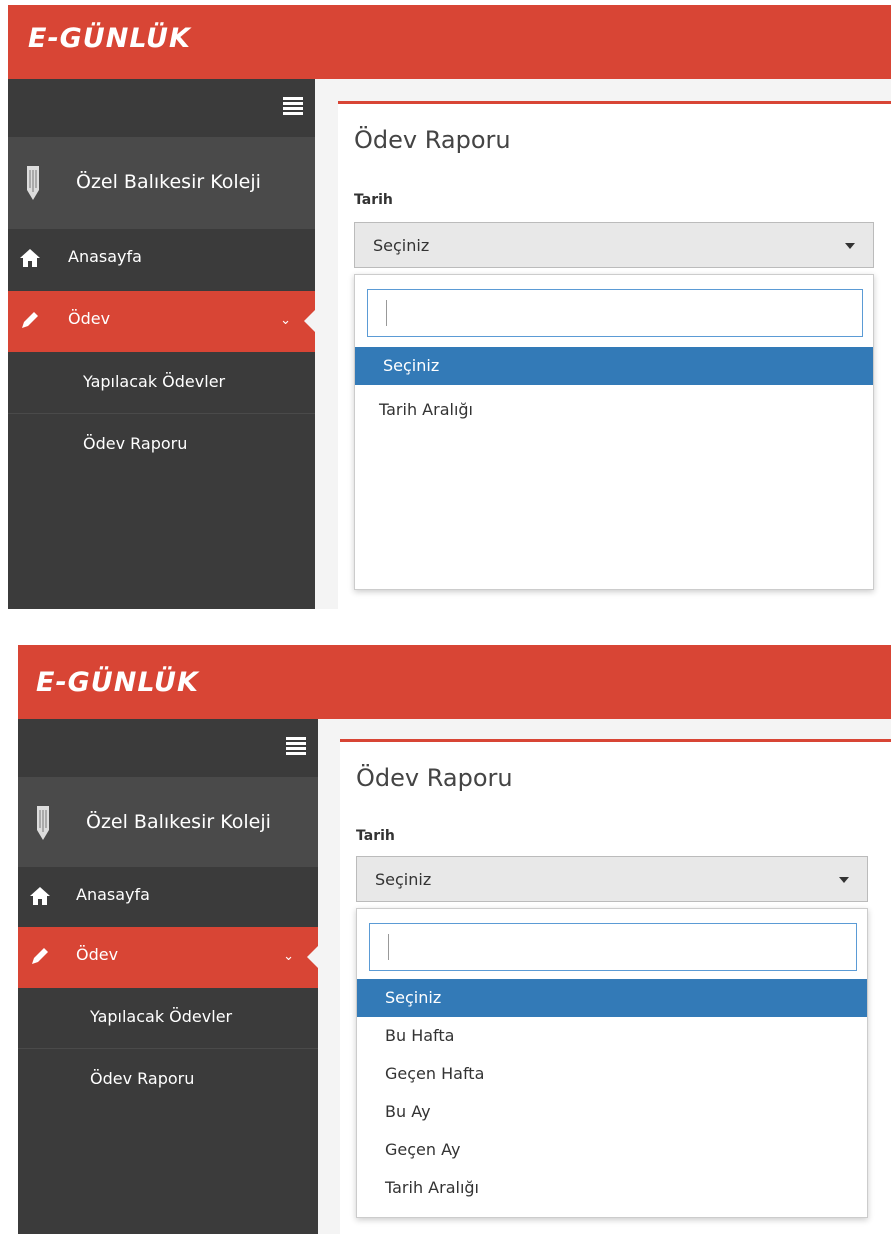 The image size is (891, 1234). Describe the element at coordinates (423, 1149) in the screenshot. I see `option-label: Geçen Ay` at that location.